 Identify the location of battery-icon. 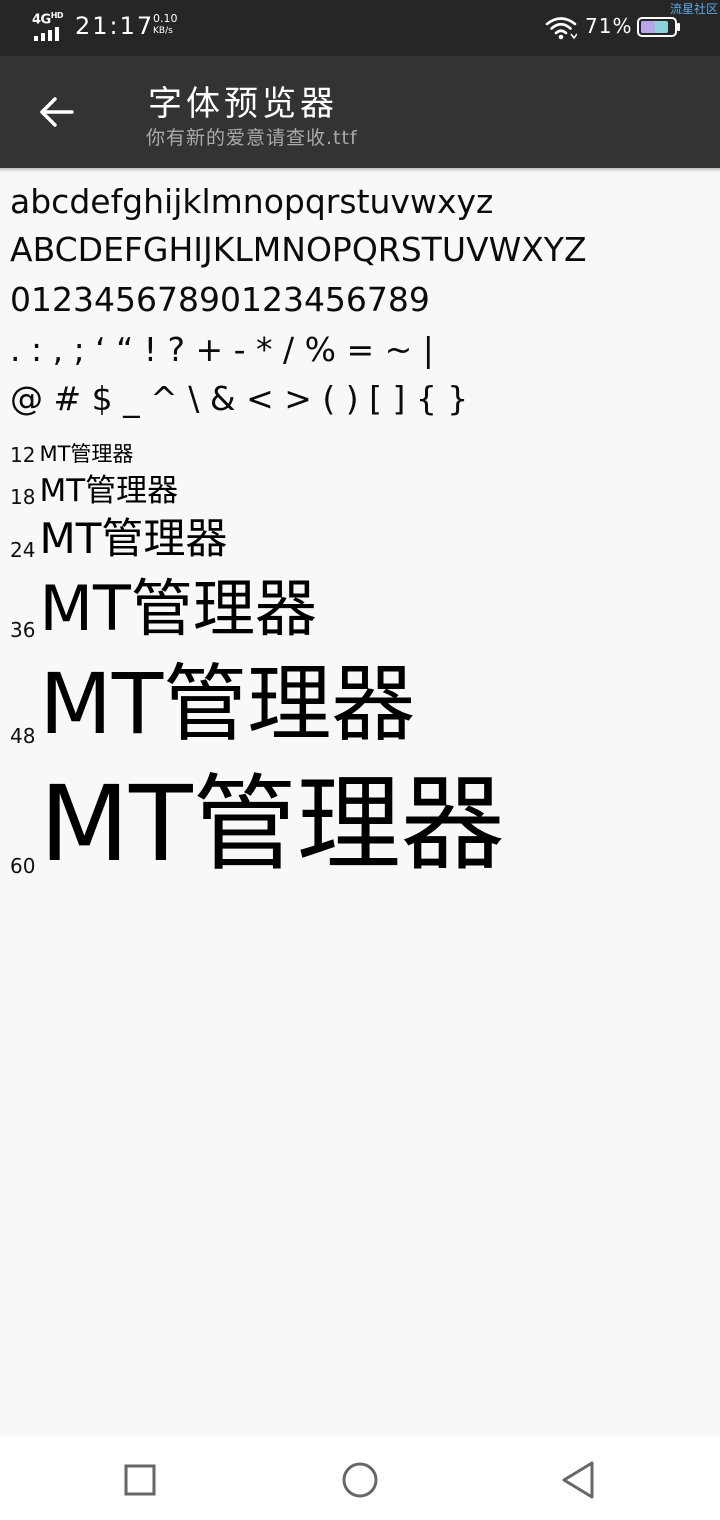
(658, 27).